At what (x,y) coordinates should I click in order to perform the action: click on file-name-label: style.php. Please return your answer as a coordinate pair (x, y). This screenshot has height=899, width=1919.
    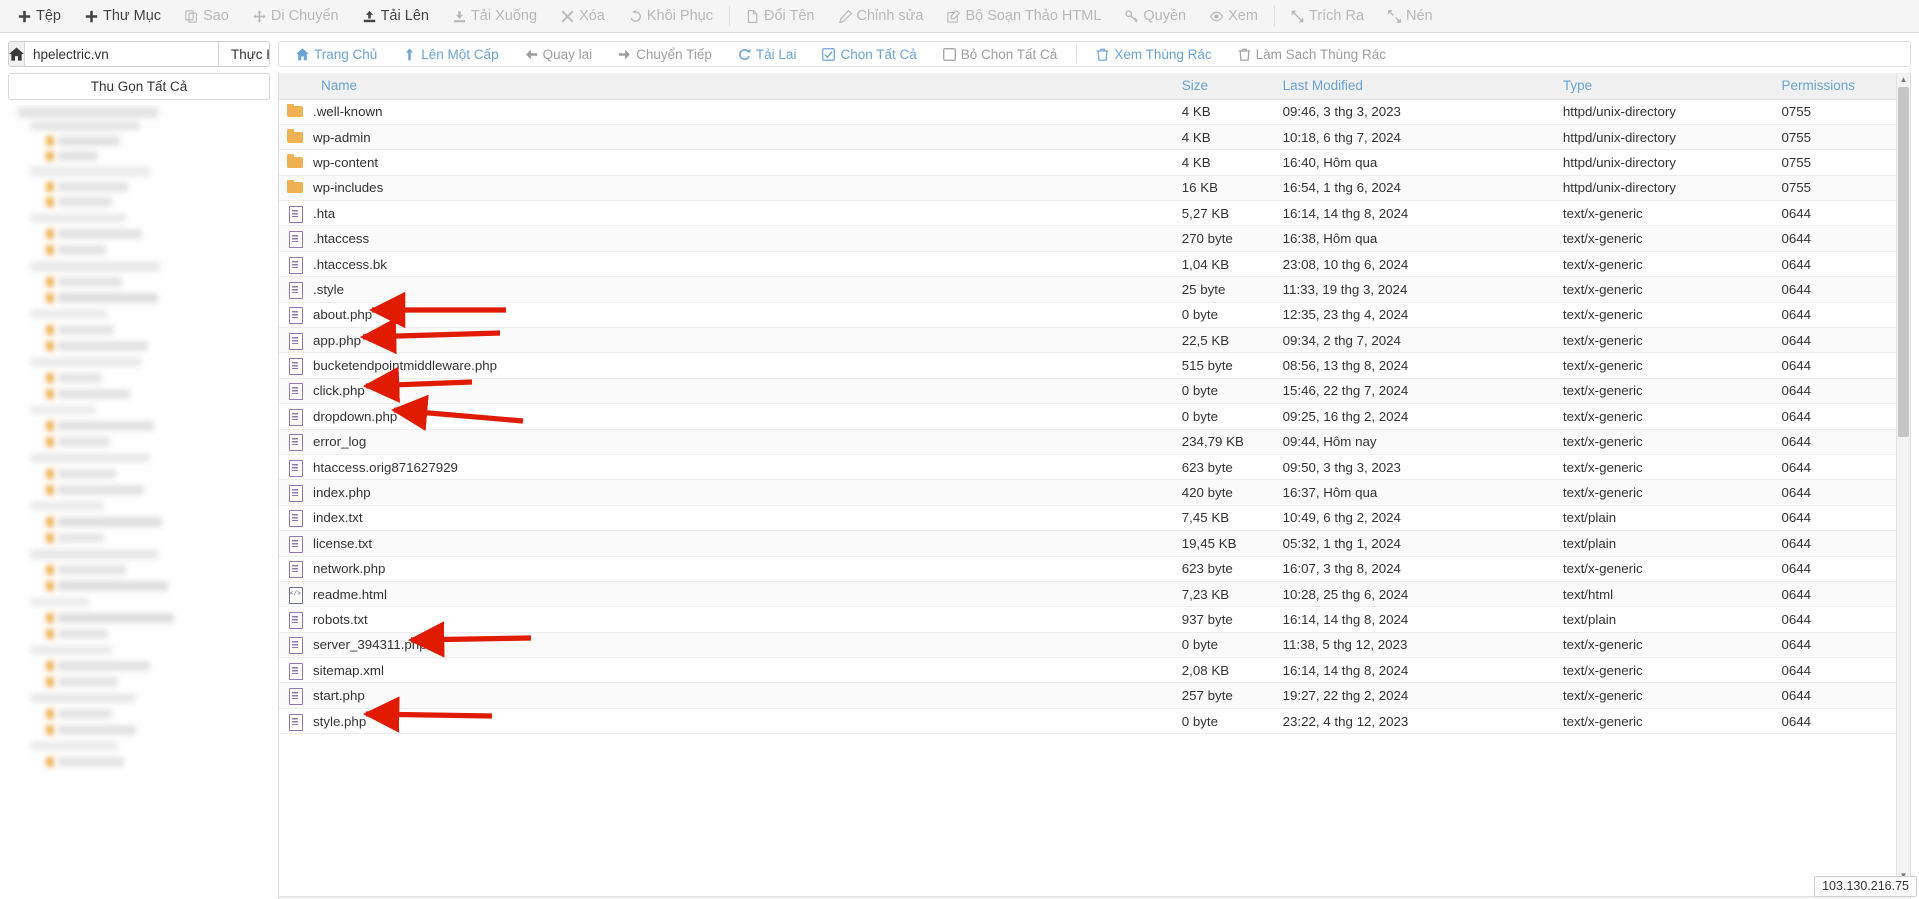
    Looking at the image, I should click on (339, 721).